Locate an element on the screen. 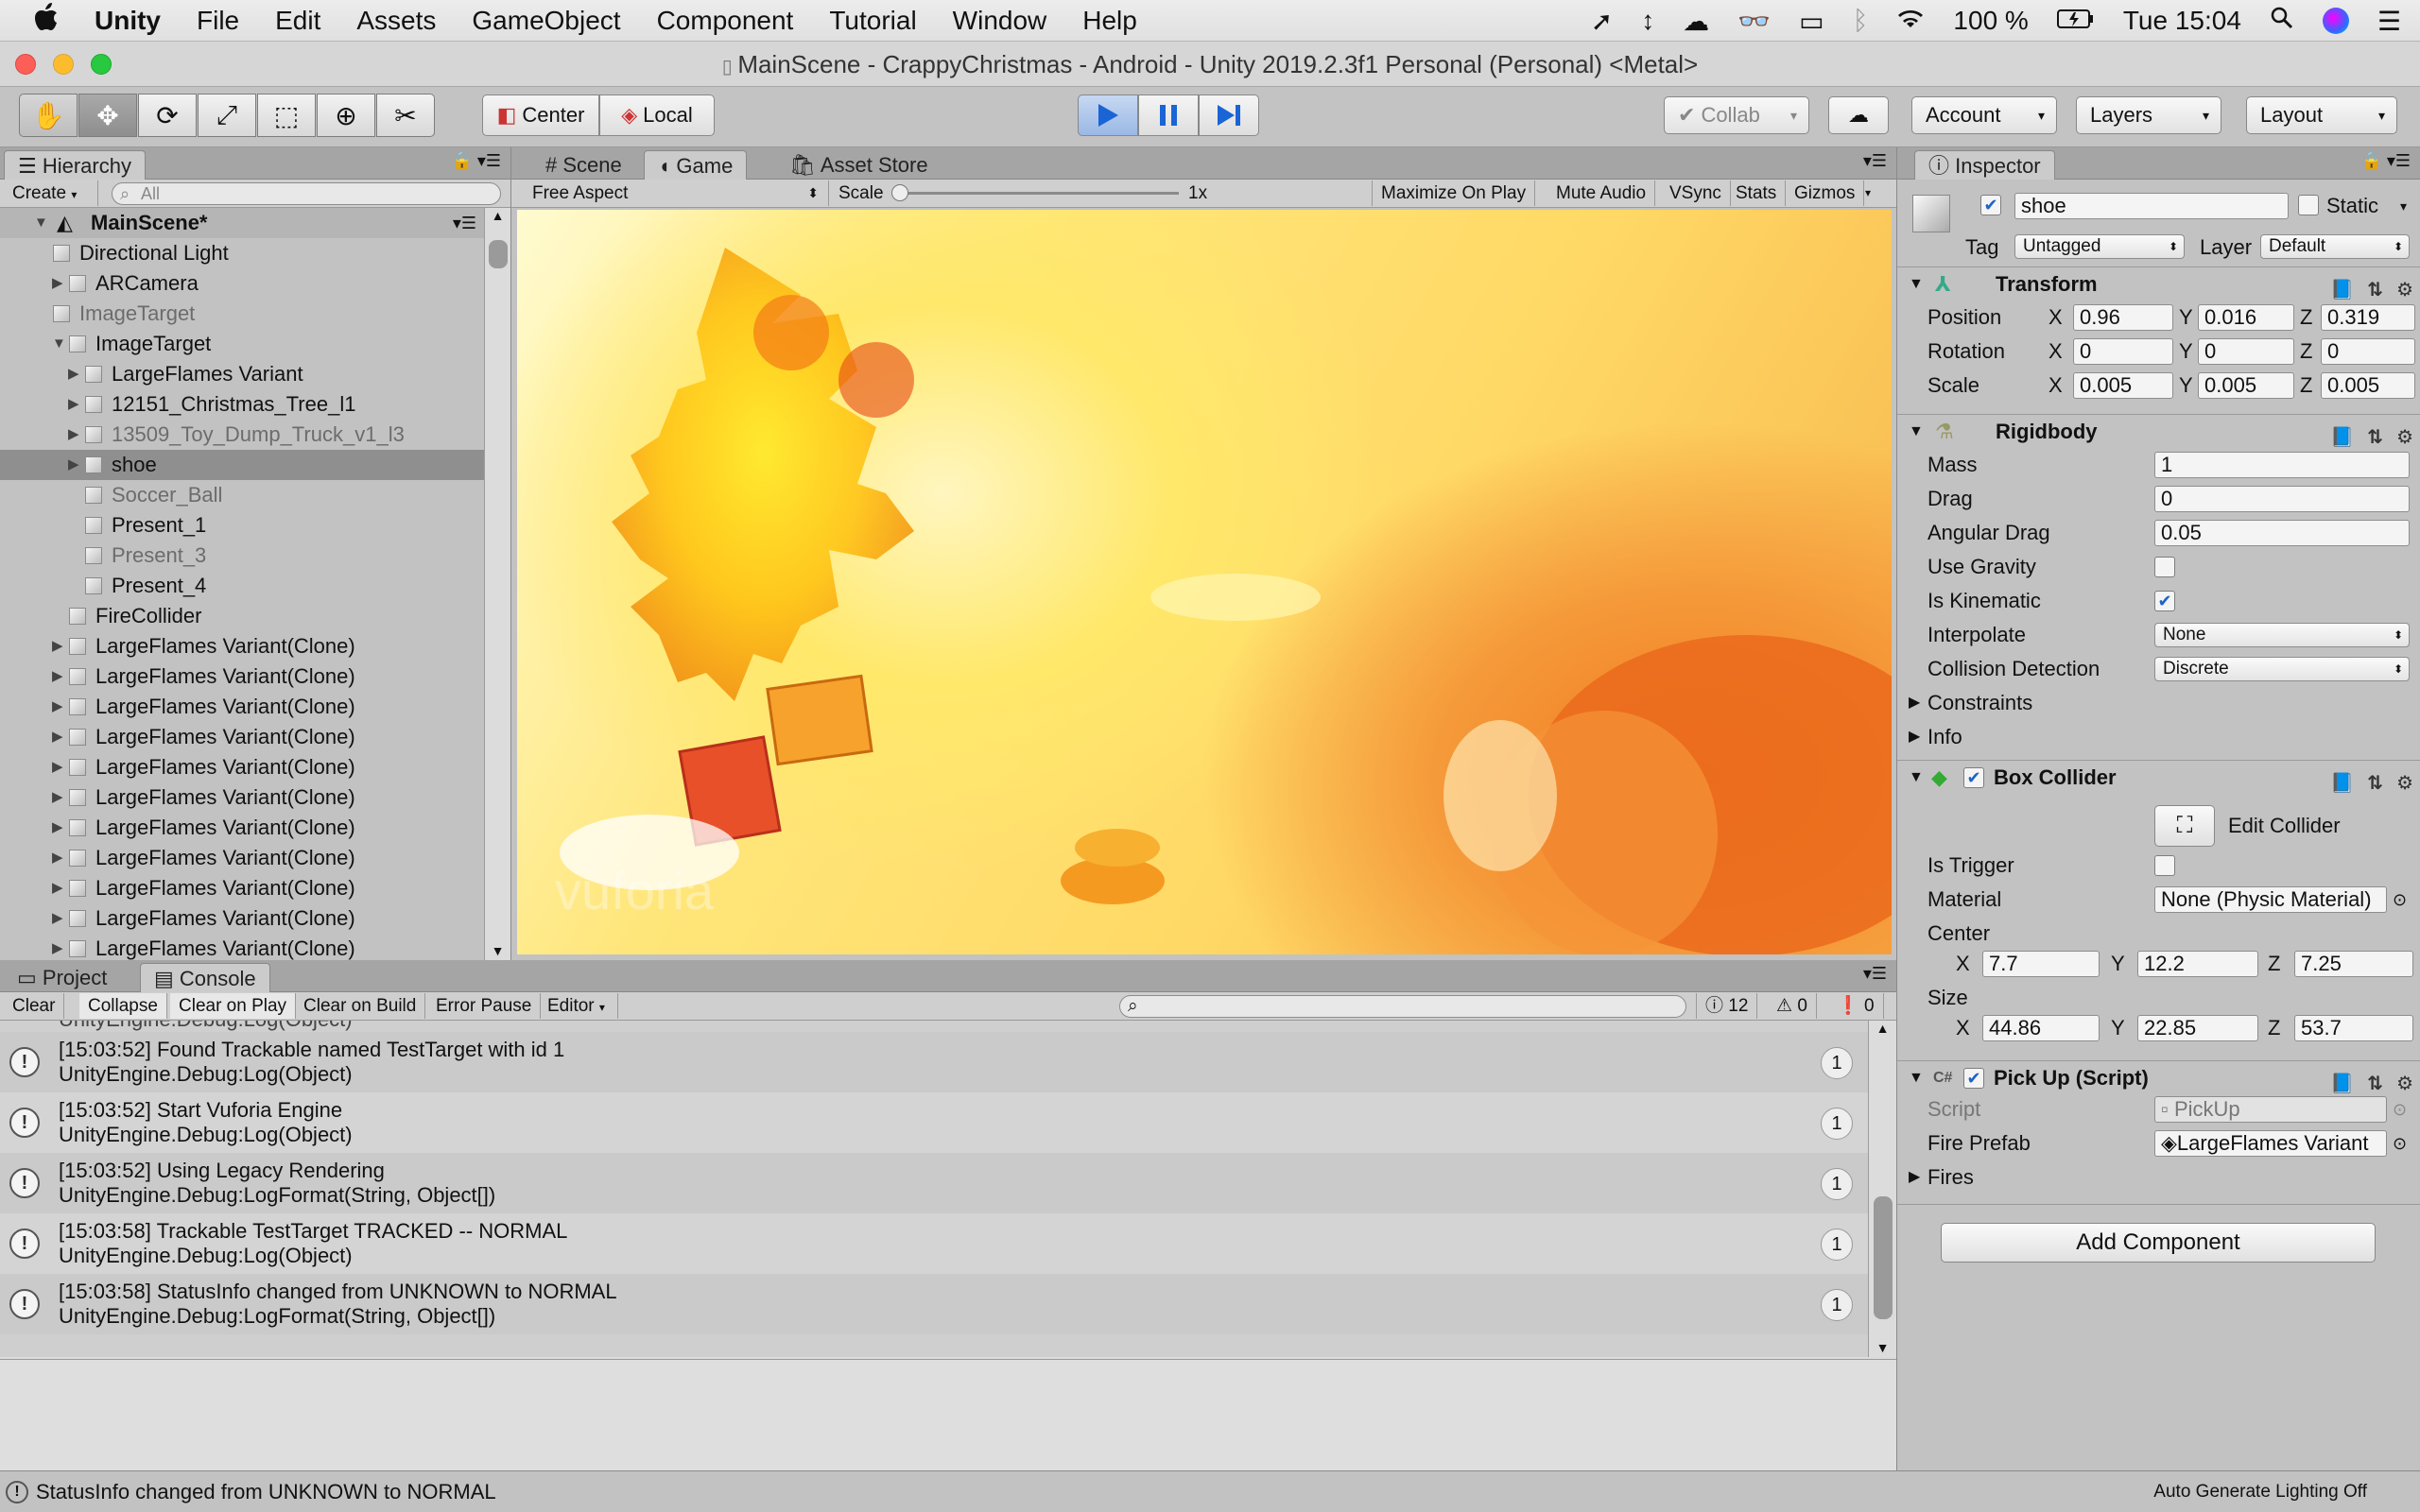 This screenshot has height=1512, width=2420. info-foldout: ▶ Info is located at coordinates (2159, 737).